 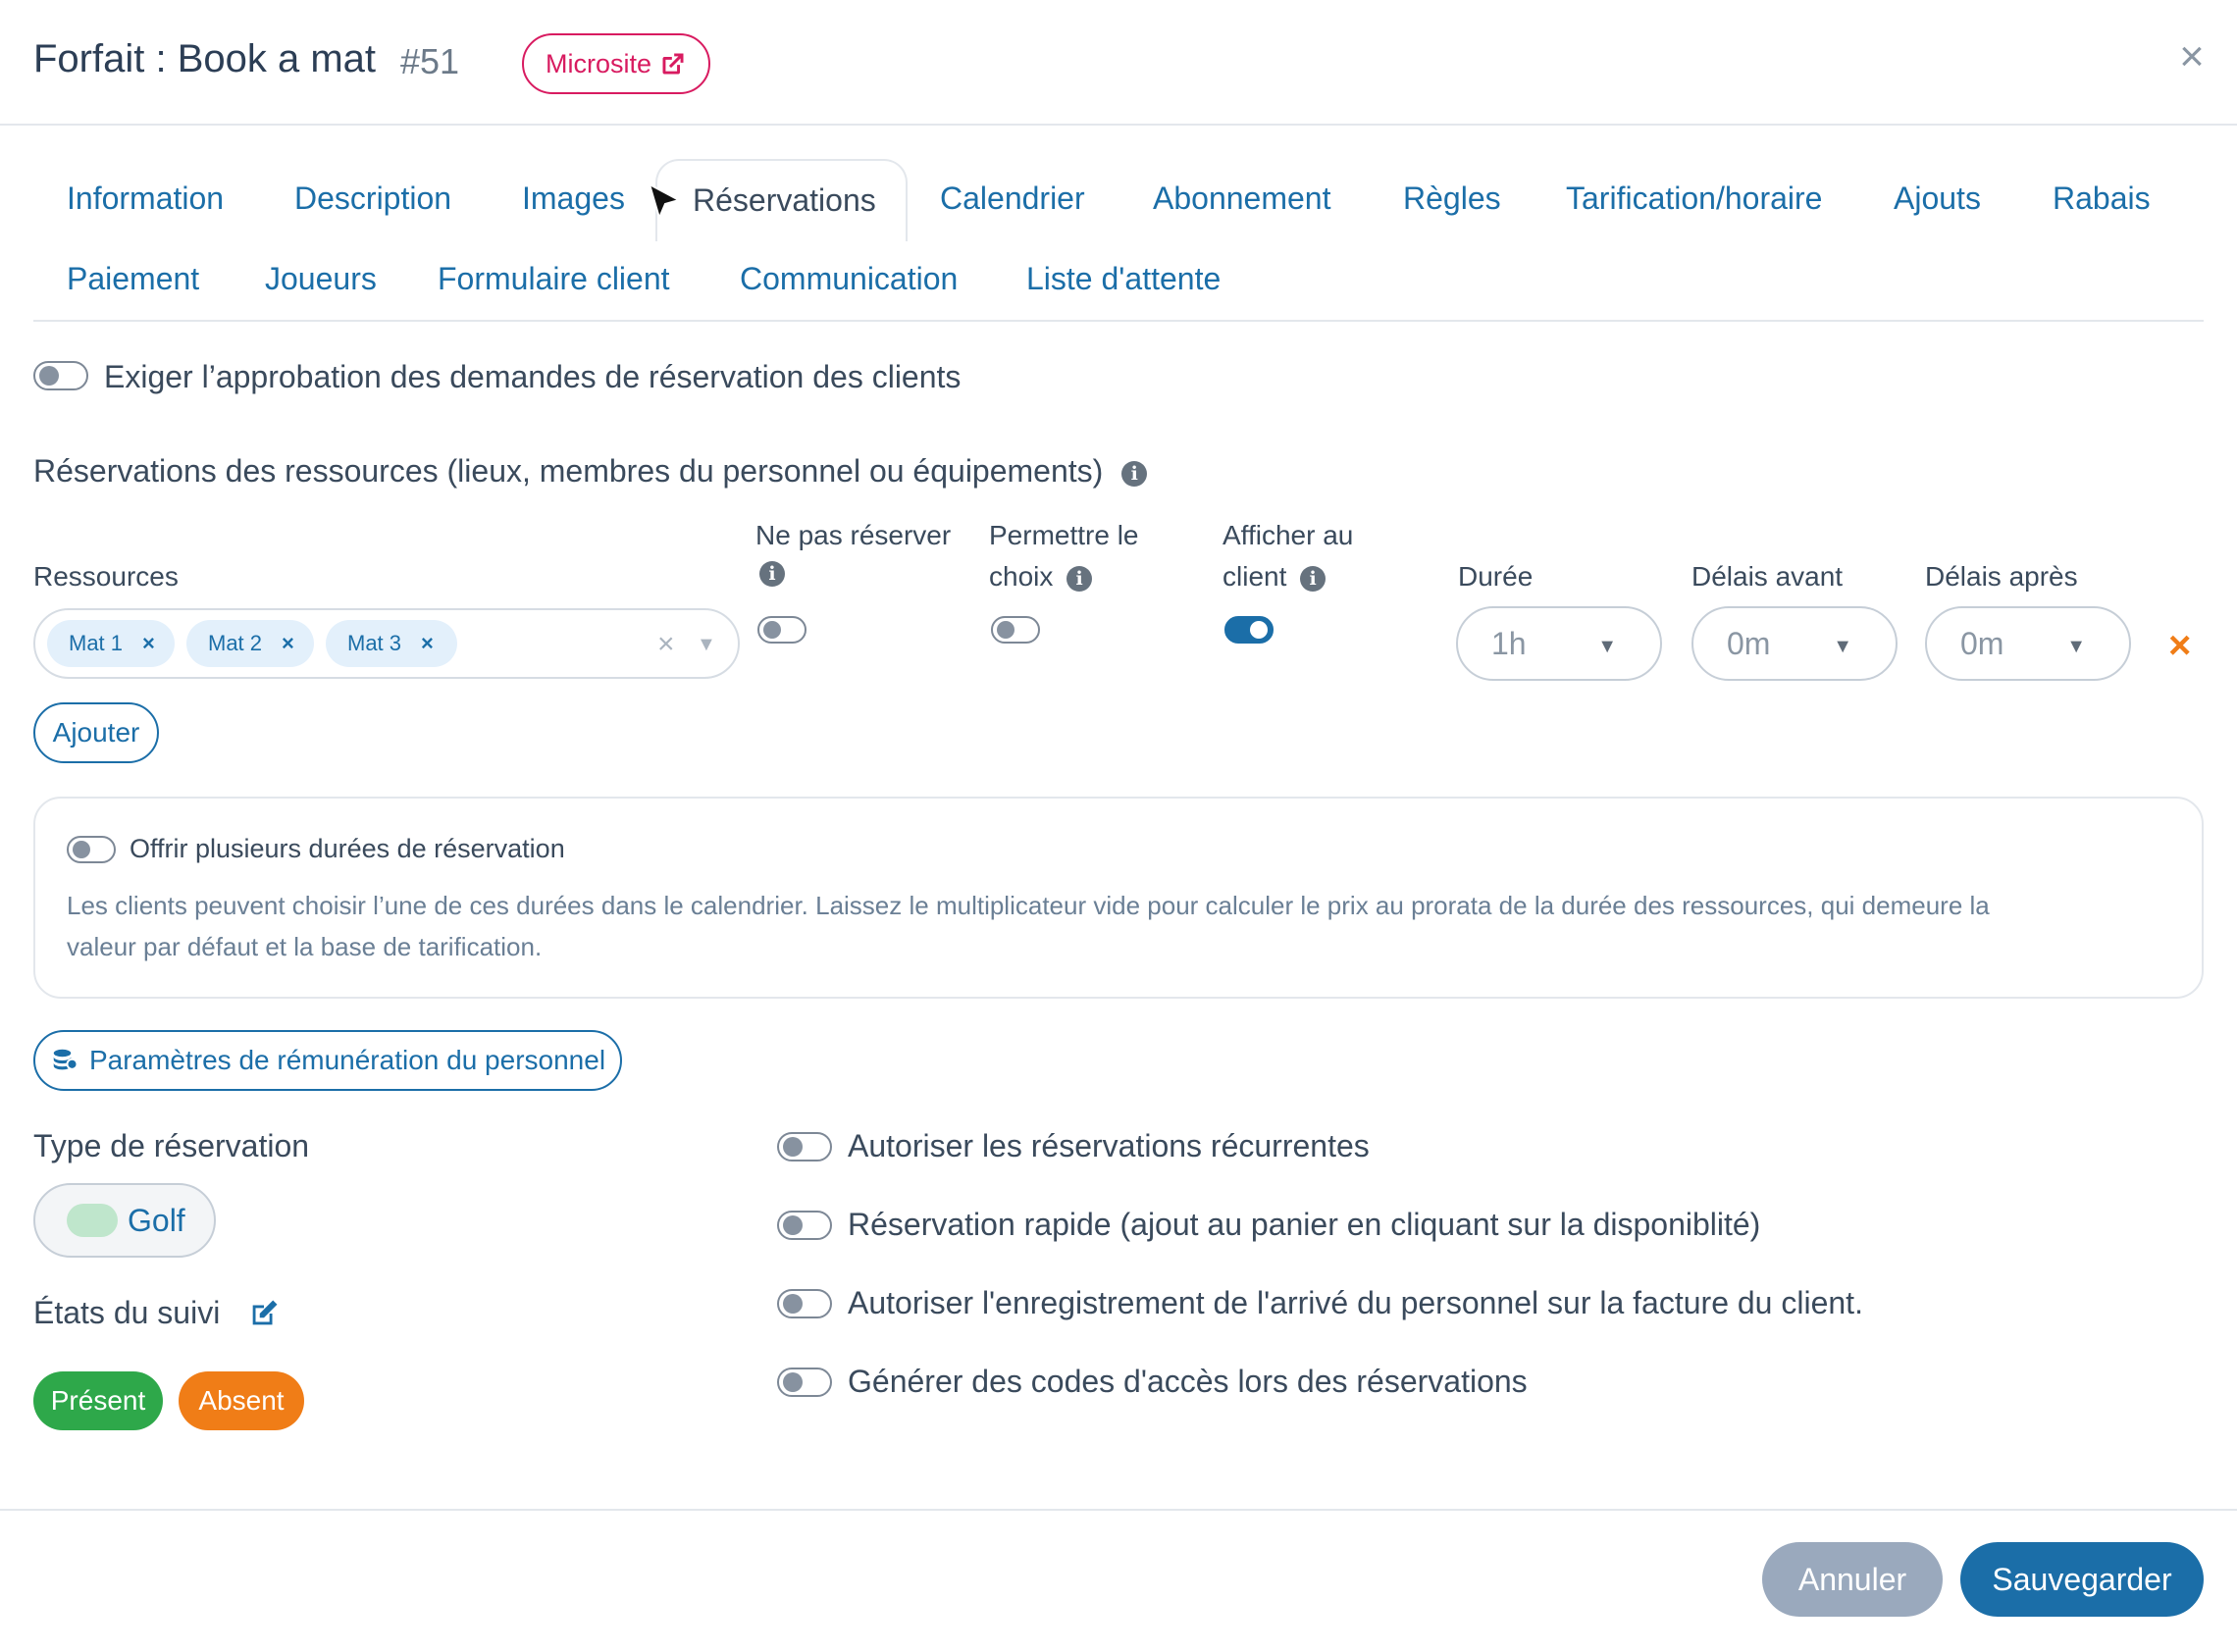 What do you see at coordinates (145, 199) in the screenshot?
I see `tab-information: Information` at bounding box center [145, 199].